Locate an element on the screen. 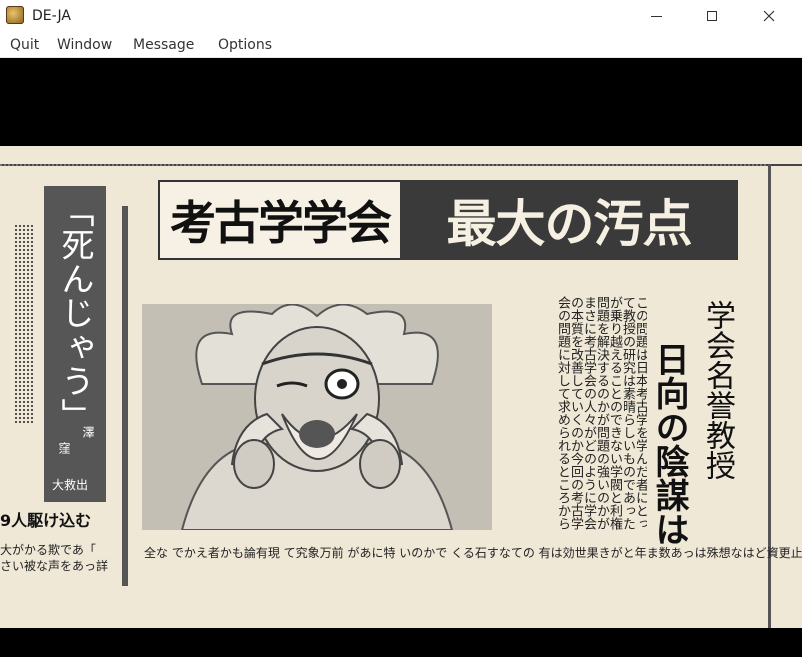  headline-right: 最大の汚点 is located at coordinates (569, 224).